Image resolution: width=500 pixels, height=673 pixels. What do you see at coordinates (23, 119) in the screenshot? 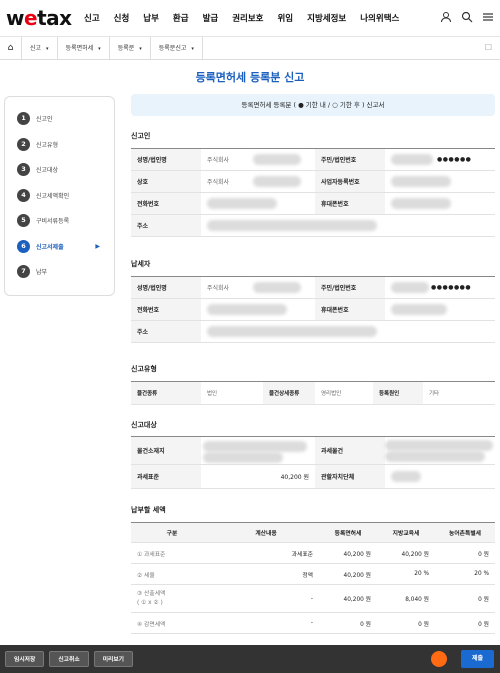
I see `step-number: 1` at bounding box center [23, 119].